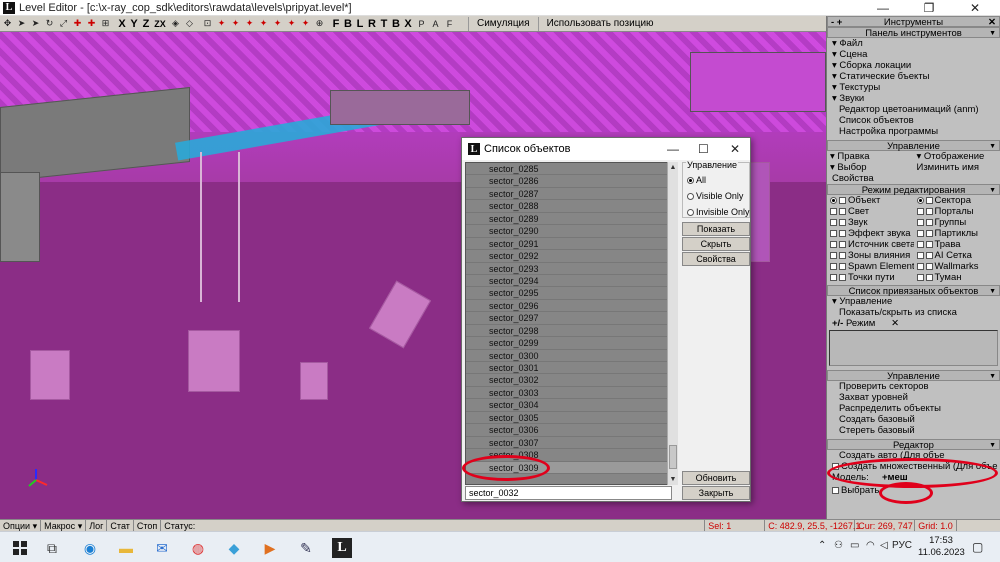  I want to click on attached-objects-header: Список привязаных объектов ▼, so click(913, 291).